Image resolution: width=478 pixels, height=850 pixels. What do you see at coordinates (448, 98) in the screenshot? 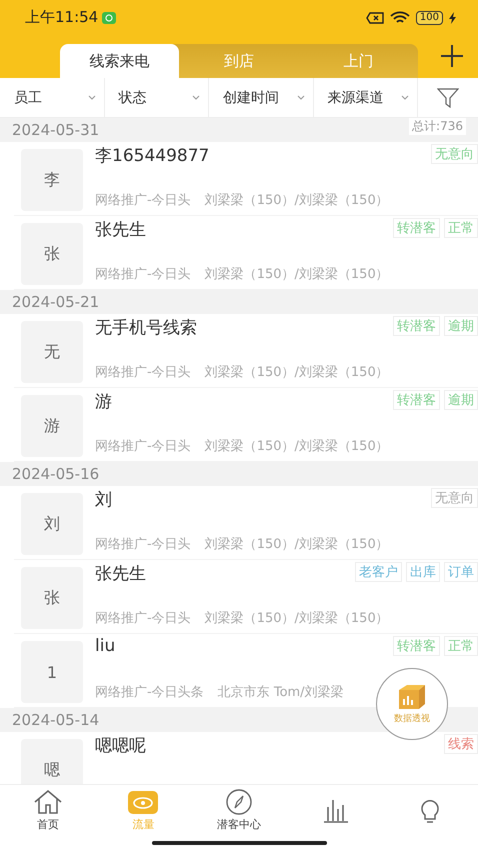
I see `filter-icon` at bounding box center [448, 98].